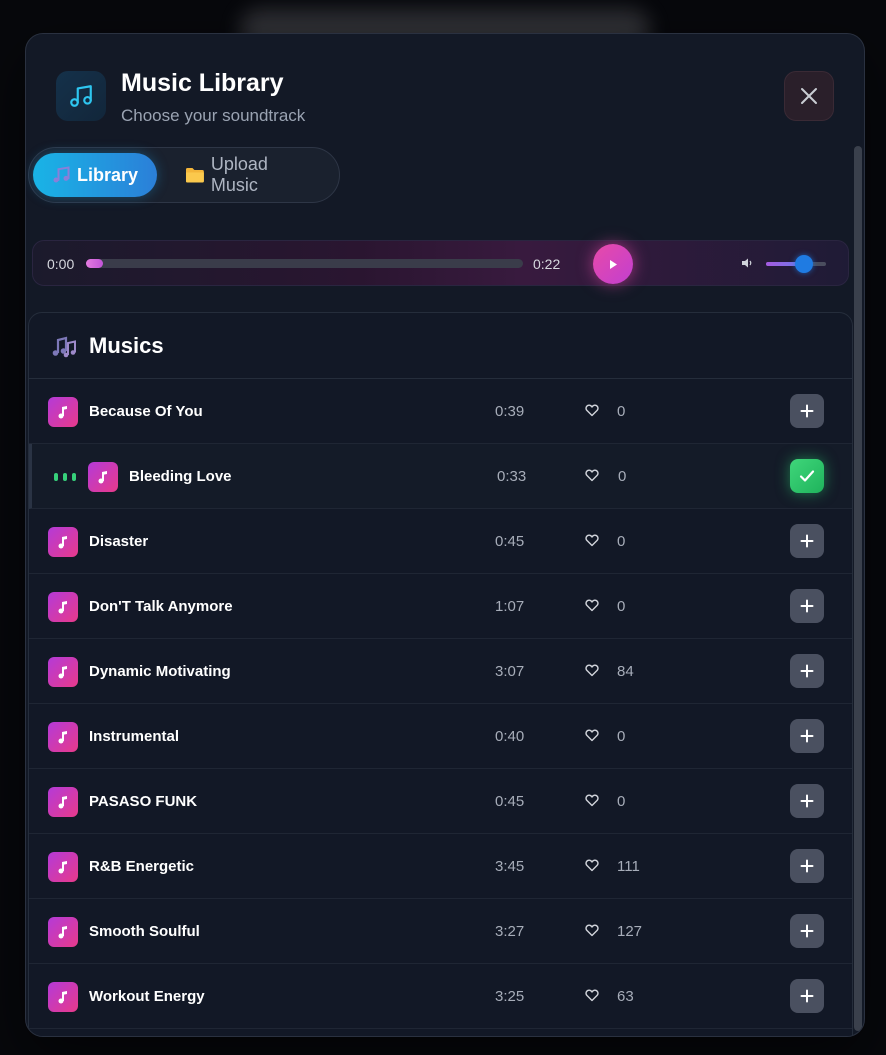 This screenshot has height=1055, width=886. I want to click on track-name: PASASO FUNK, so click(143, 801).